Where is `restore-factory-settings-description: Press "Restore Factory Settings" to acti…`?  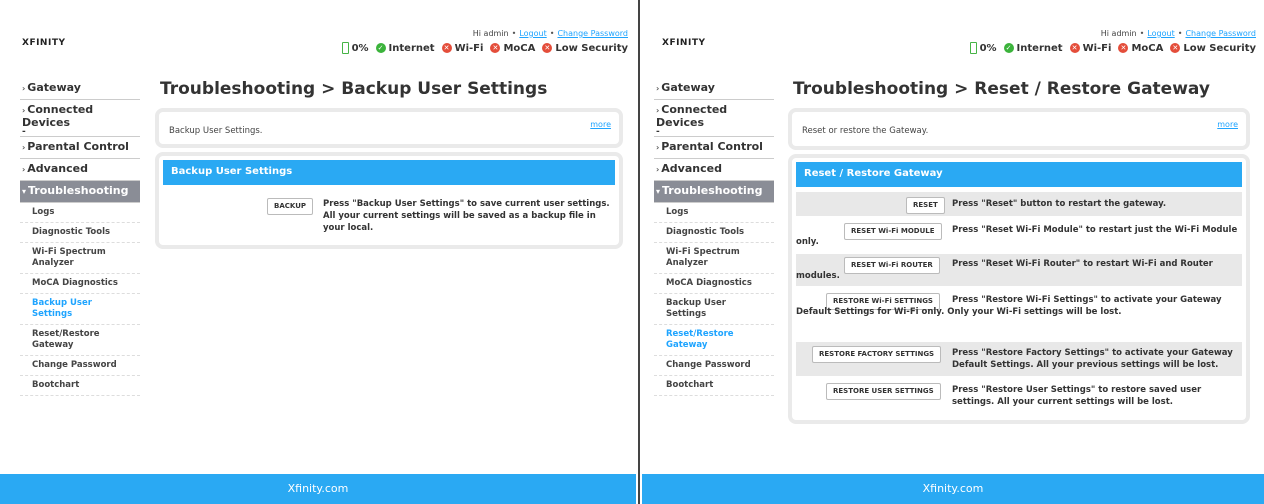 restore-factory-settings-description: Press "Restore Factory Settings" to acti… is located at coordinates (1092, 359).